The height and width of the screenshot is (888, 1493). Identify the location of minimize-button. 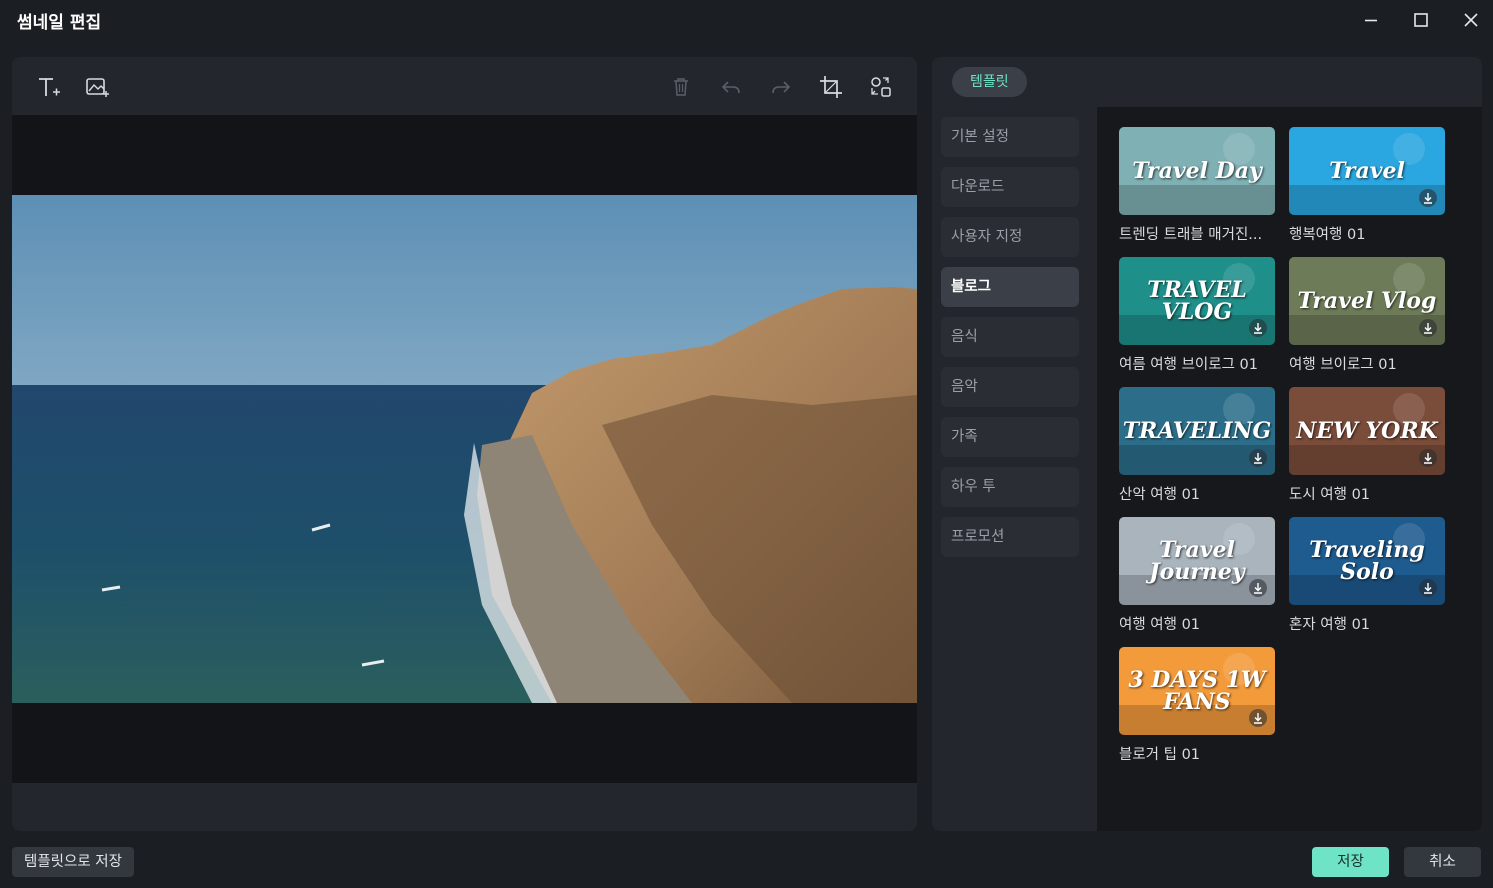
(1371, 20).